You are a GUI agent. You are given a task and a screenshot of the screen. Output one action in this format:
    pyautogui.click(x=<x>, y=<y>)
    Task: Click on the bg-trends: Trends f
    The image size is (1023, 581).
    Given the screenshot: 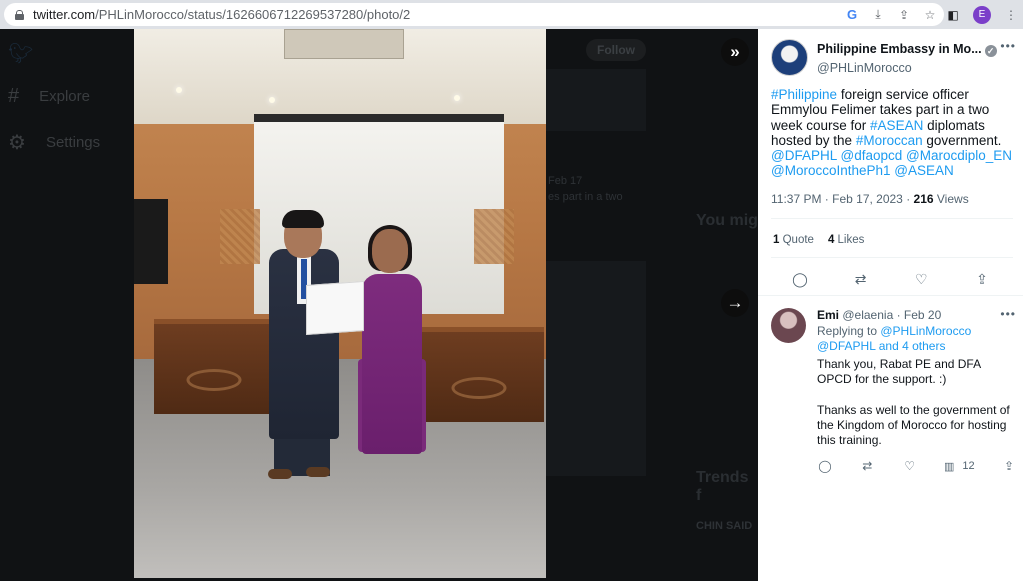 What is the action you would take?
    pyautogui.click(x=722, y=486)
    